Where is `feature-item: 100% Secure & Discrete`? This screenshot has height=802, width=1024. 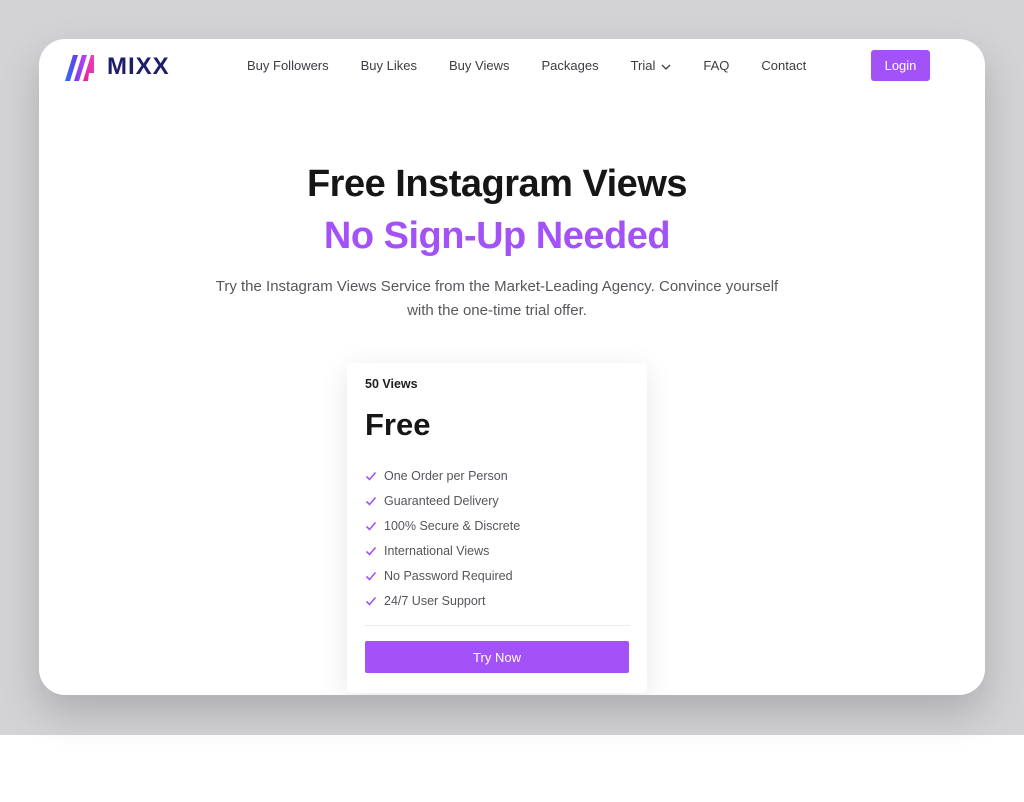 feature-item: 100% Secure & Discrete is located at coordinates (442, 525).